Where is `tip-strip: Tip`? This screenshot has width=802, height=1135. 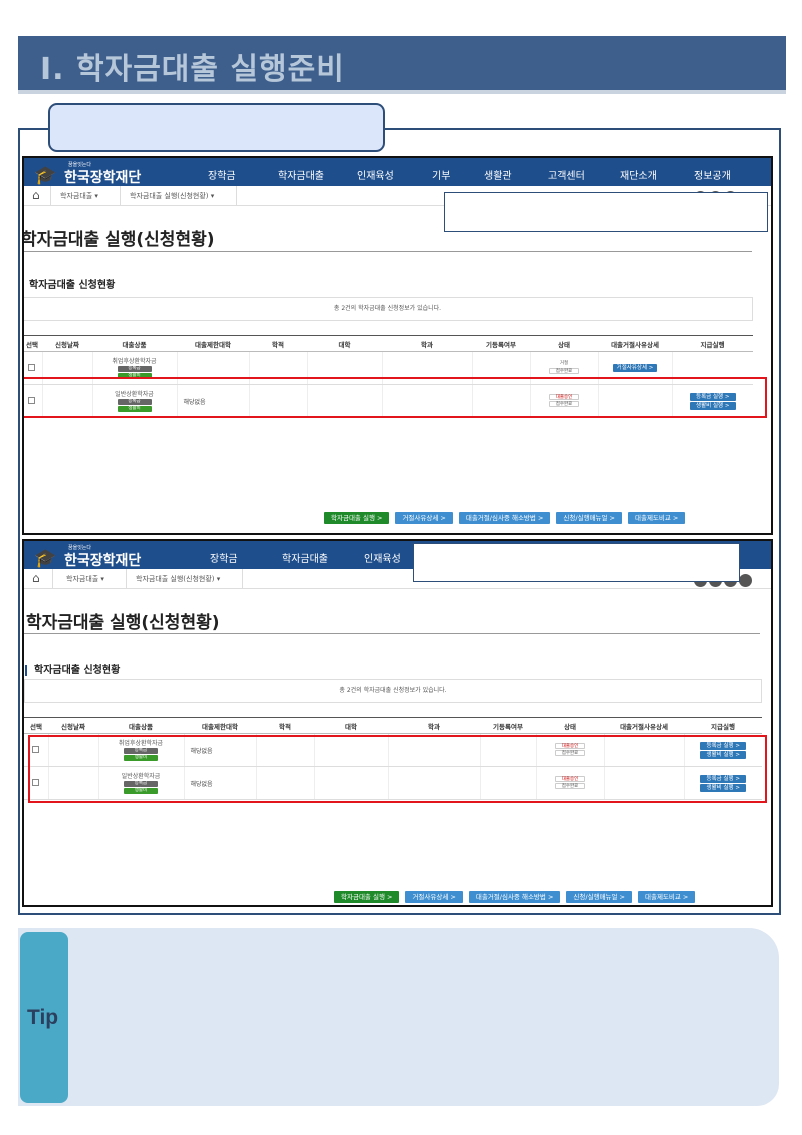 tip-strip: Tip is located at coordinates (44, 1017).